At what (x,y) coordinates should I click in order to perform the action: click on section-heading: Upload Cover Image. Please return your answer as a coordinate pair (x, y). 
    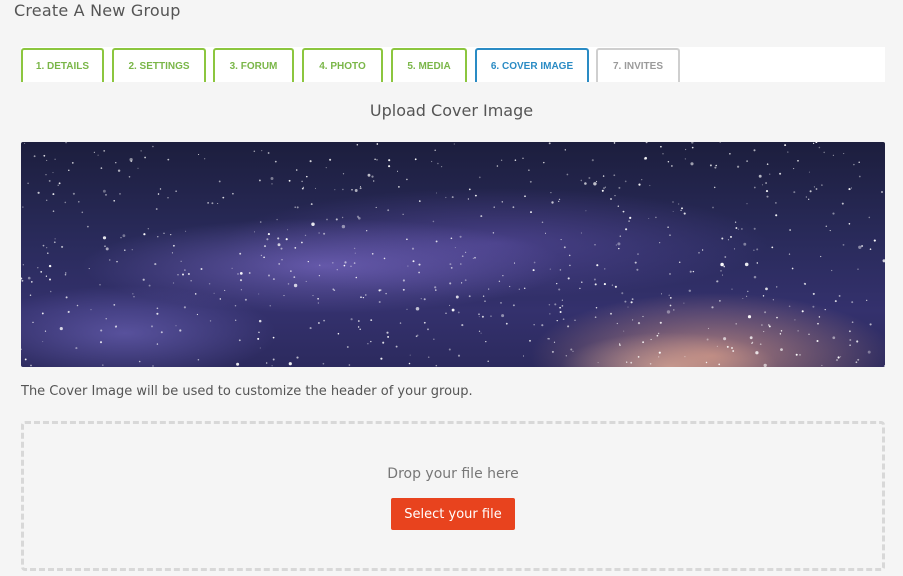
    Looking at the image, I should click on (451, 110).